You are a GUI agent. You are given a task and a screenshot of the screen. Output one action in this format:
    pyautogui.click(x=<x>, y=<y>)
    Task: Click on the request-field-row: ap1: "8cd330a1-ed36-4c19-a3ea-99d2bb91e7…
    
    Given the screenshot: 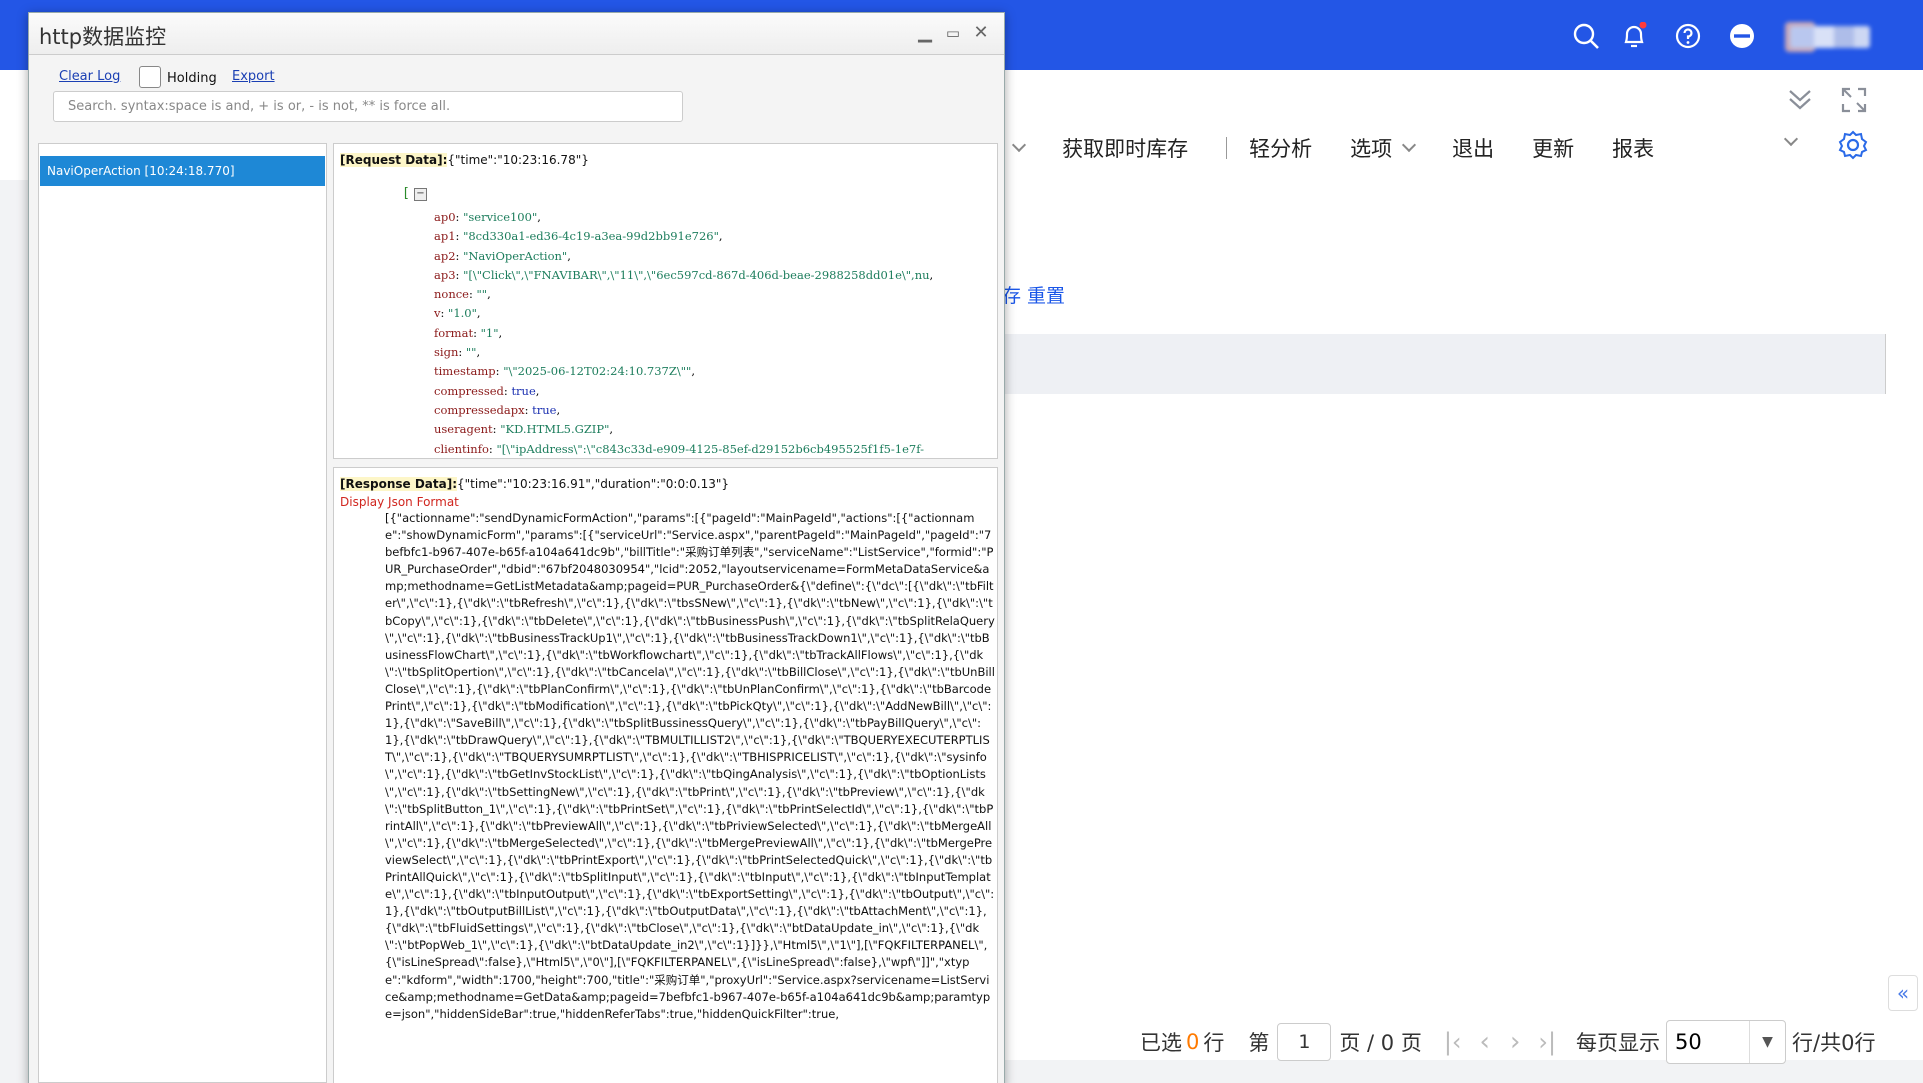 What is the action you would take?
    pyautogui.click(x=578, y=236)
    